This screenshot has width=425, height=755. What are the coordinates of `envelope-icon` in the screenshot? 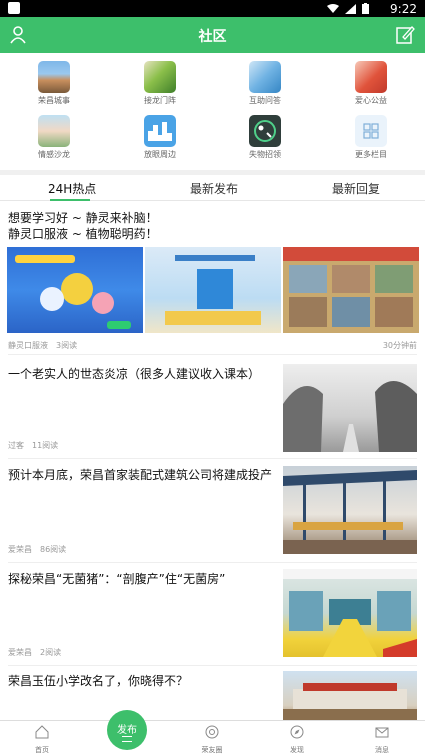 It's located at (382, 732).